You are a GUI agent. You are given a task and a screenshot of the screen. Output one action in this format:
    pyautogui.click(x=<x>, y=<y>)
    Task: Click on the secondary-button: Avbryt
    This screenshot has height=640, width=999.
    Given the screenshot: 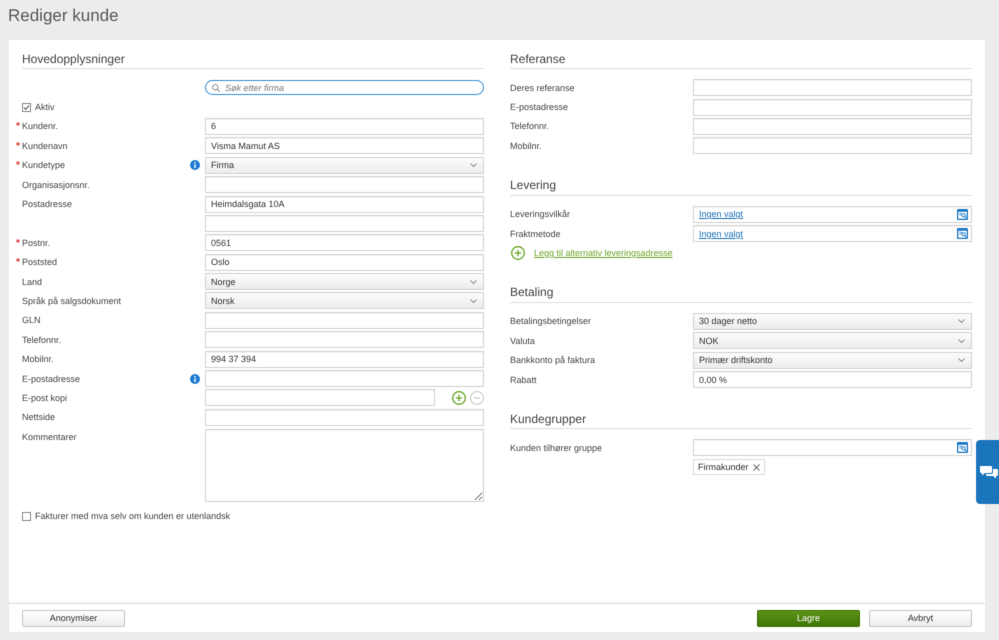 What is the action you would take?
    pyautogui.click(x=920, y=618)
    